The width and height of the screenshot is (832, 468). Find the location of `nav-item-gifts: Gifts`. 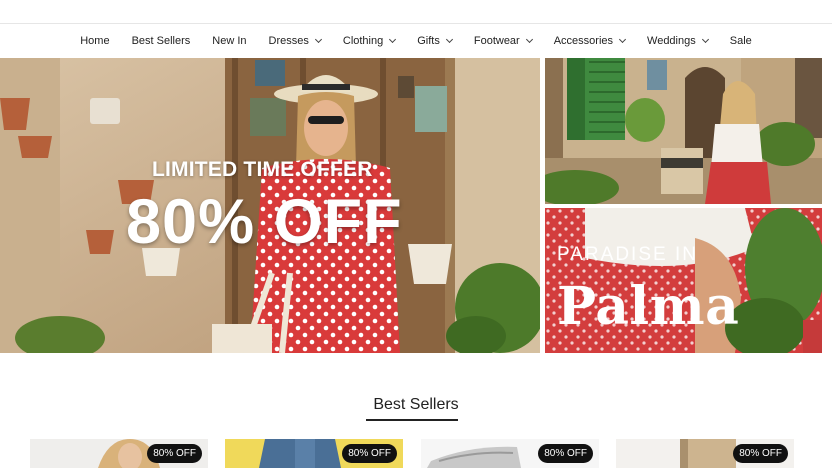

nav-item-gifts: Gifts is located at coordinates (434, 41).